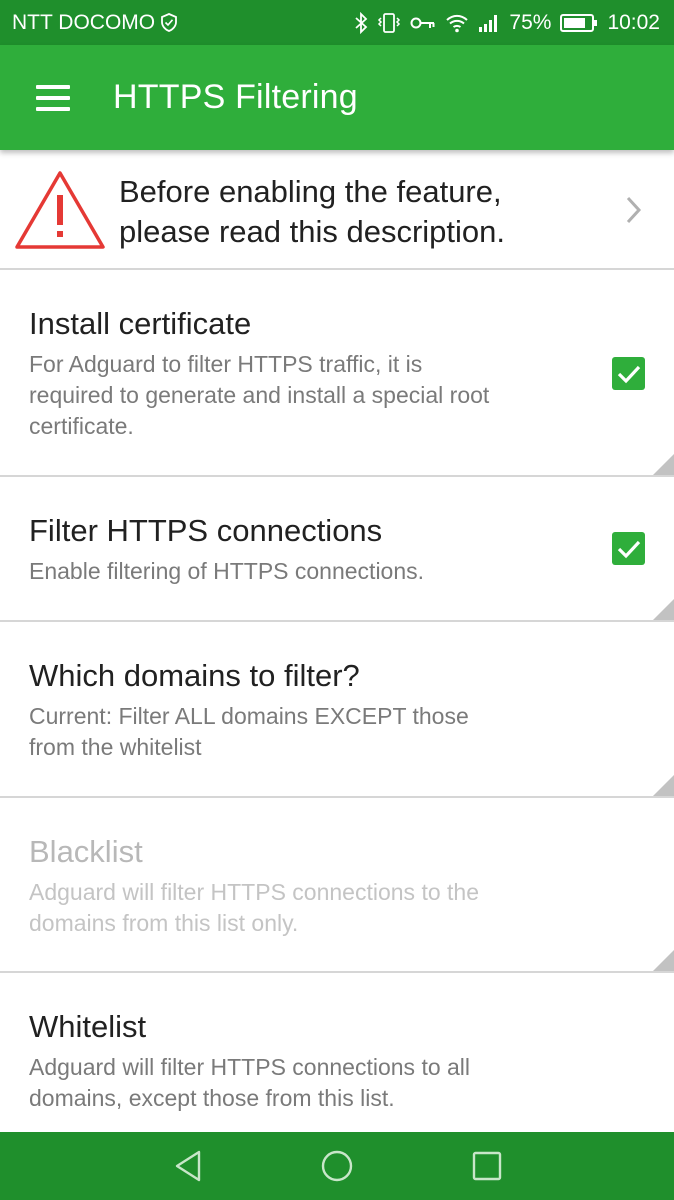  I want to click on warning-icon, so click(60, 212).